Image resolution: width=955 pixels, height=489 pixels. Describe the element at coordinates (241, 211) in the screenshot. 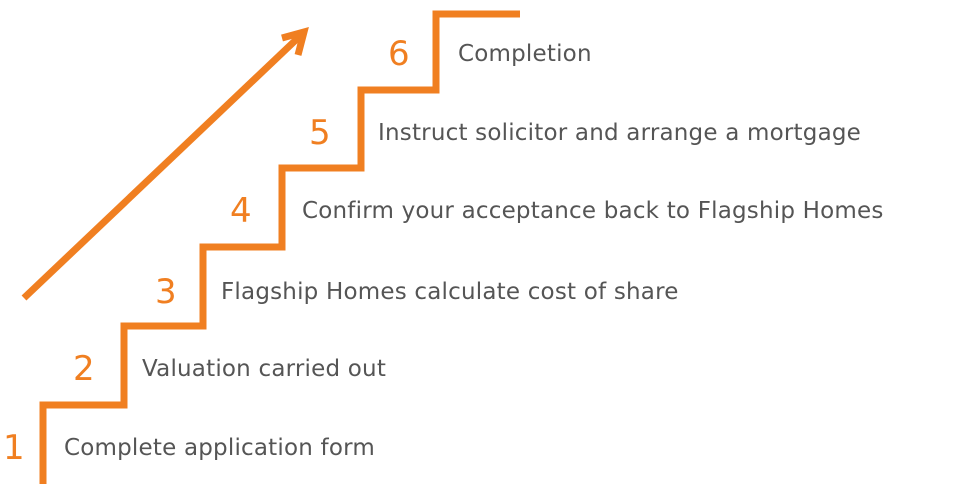

I see `step-4-number: 4` at that location.